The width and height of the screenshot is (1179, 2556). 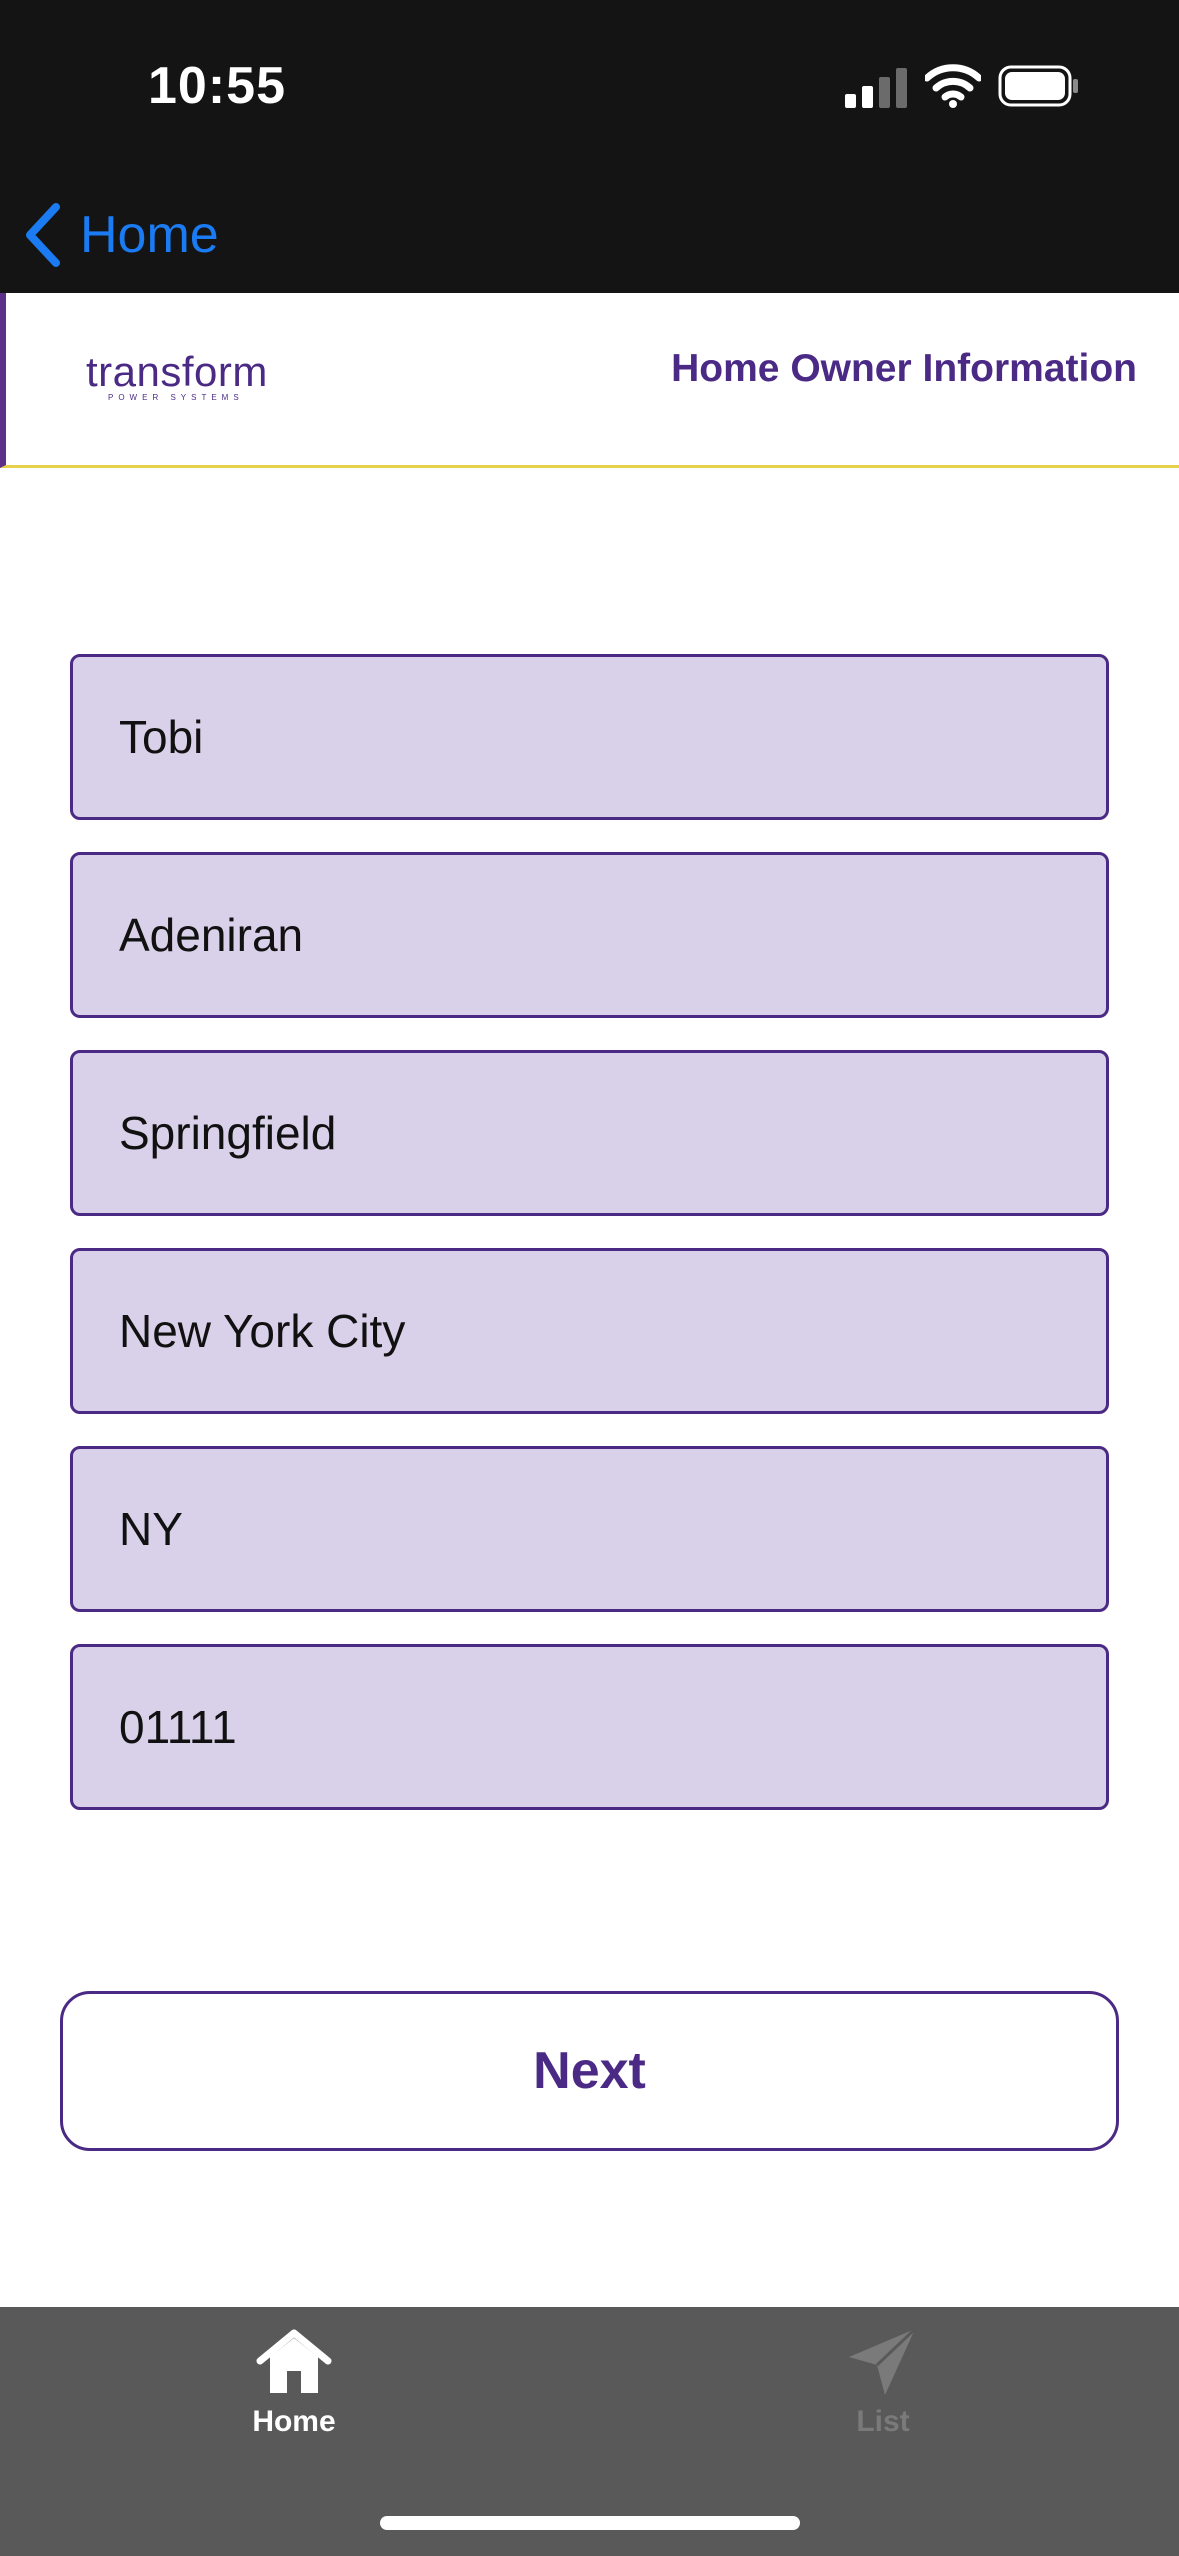 I want to click on street-input, so click(x=612, y=1133).